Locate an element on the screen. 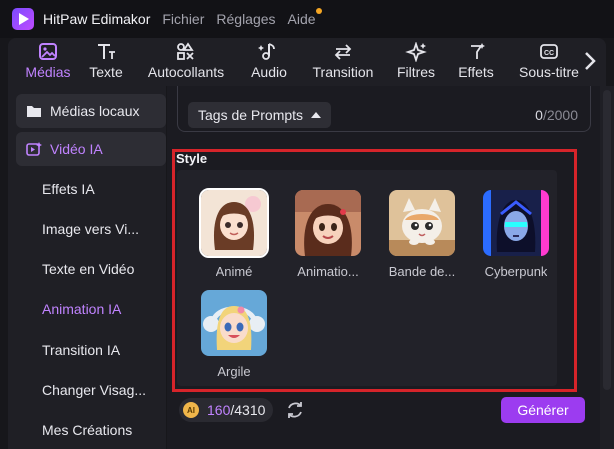 The image size is (614, 449). sidebar-item-texte-en-video: Texte en Vidéo is located at coordinates (91, 269).